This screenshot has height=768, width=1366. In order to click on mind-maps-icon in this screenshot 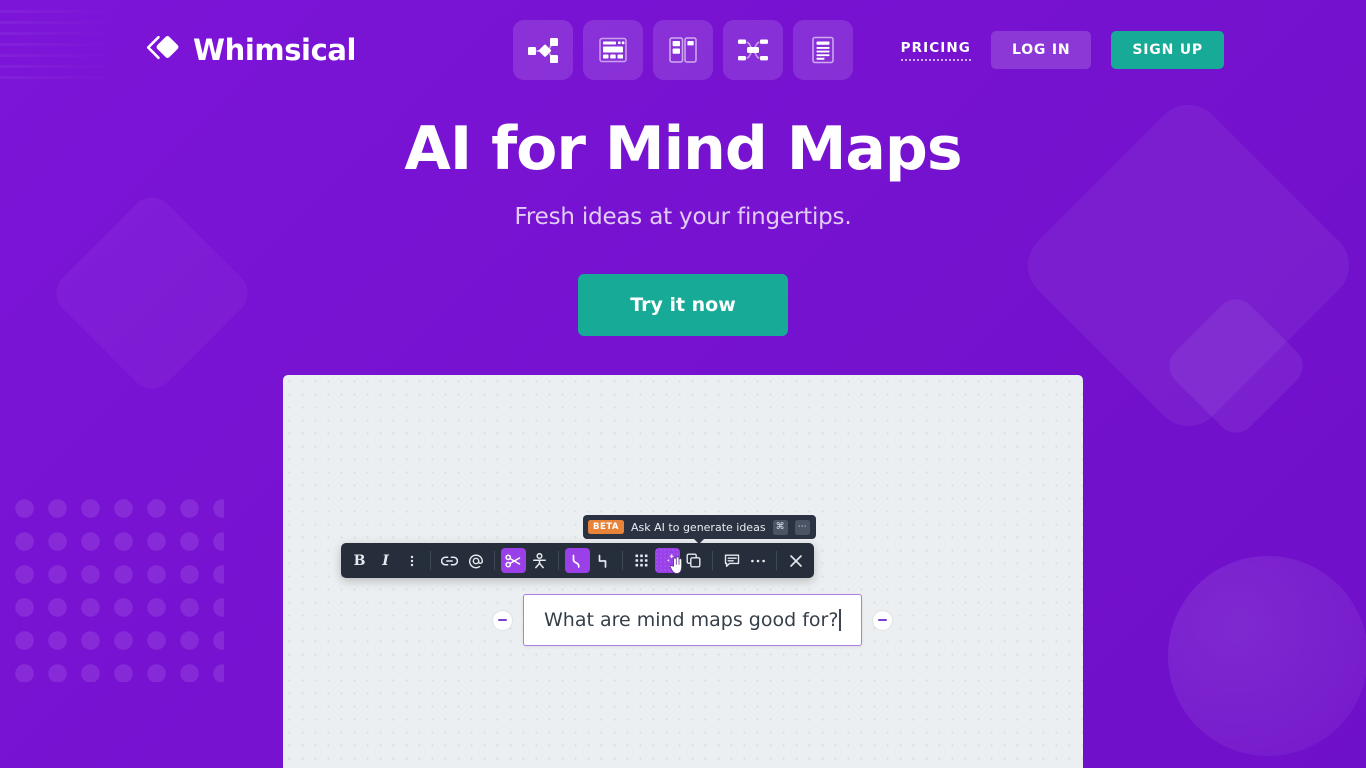, I will do `click(753, 50)`.